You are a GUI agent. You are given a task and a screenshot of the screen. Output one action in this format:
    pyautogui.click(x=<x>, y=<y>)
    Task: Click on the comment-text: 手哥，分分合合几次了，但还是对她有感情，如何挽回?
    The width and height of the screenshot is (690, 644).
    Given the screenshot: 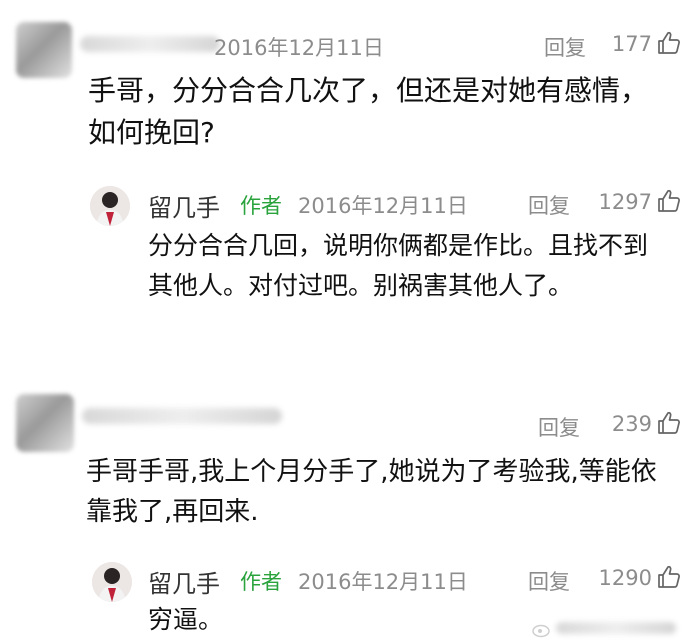 What is the action you would take?
    pyautogui.click(x=368, y=111)
    